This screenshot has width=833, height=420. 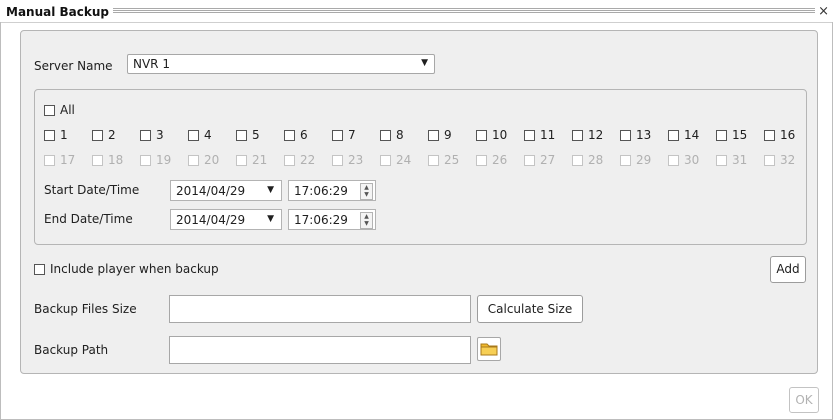 I want to click on checkbox-channel-label: 10, so click(x=500, y=135).